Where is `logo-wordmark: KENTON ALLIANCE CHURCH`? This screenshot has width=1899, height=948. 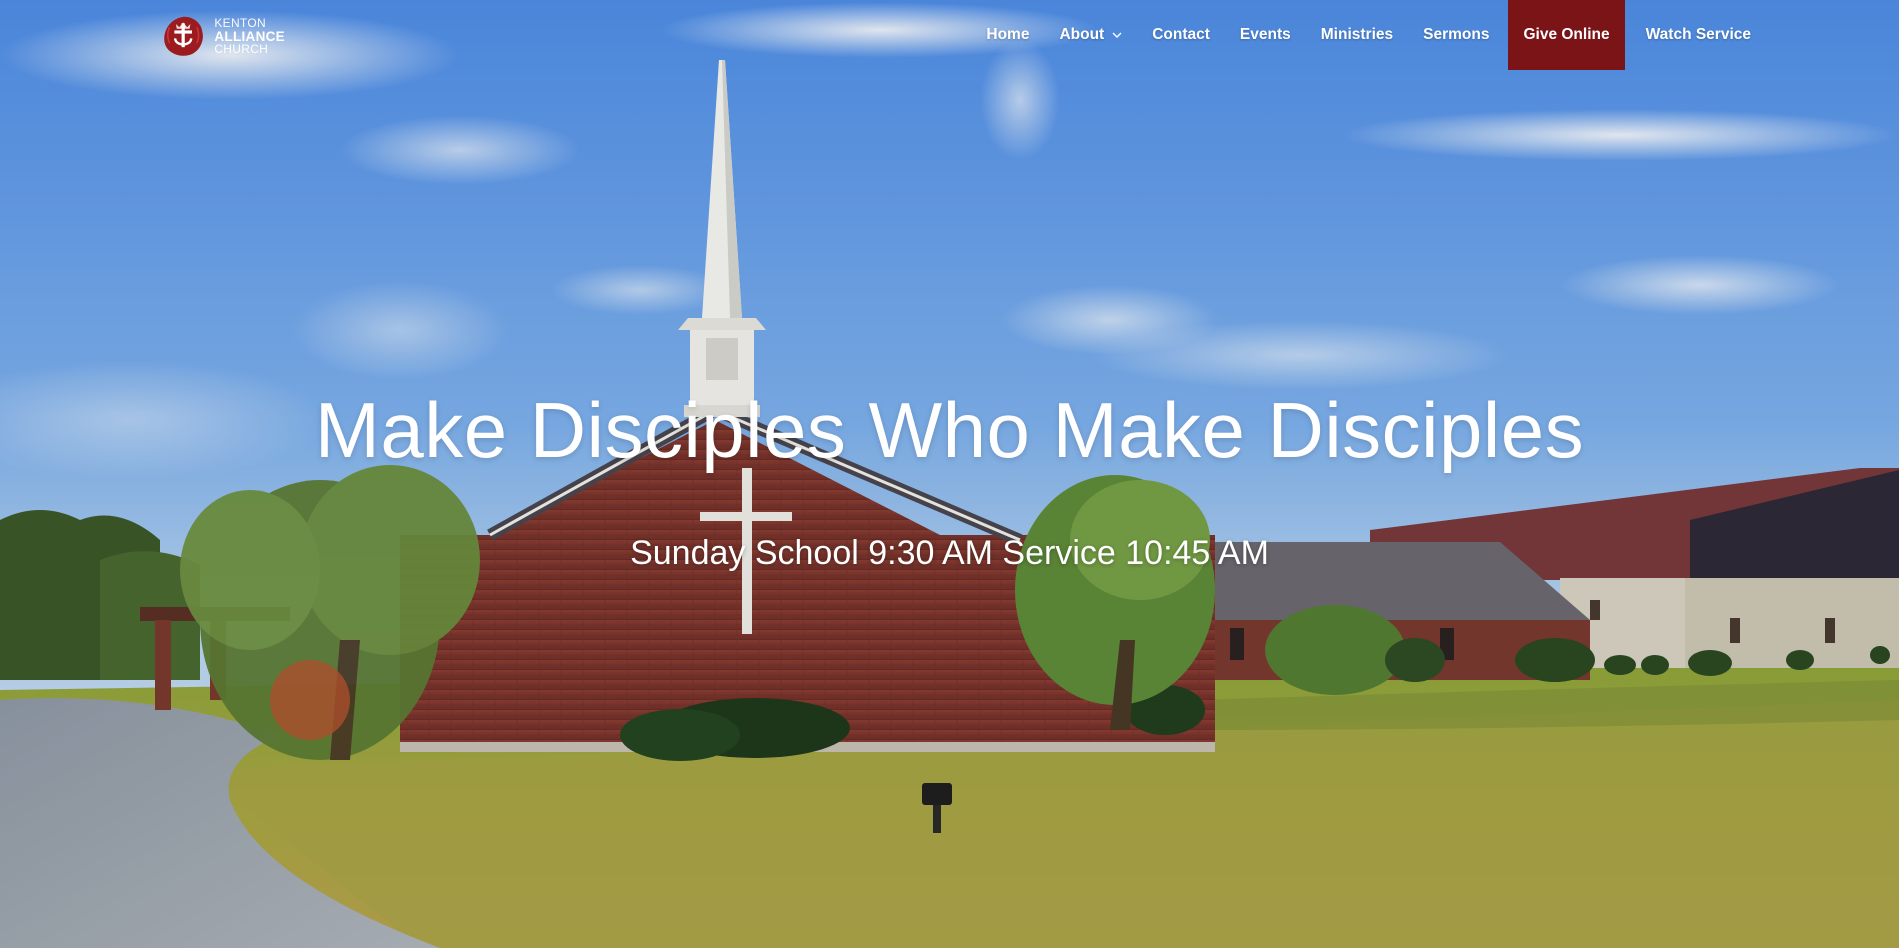 logo-wordmark: KENTON ALLIANCE CHURCH is located at coordinates (249, 35).